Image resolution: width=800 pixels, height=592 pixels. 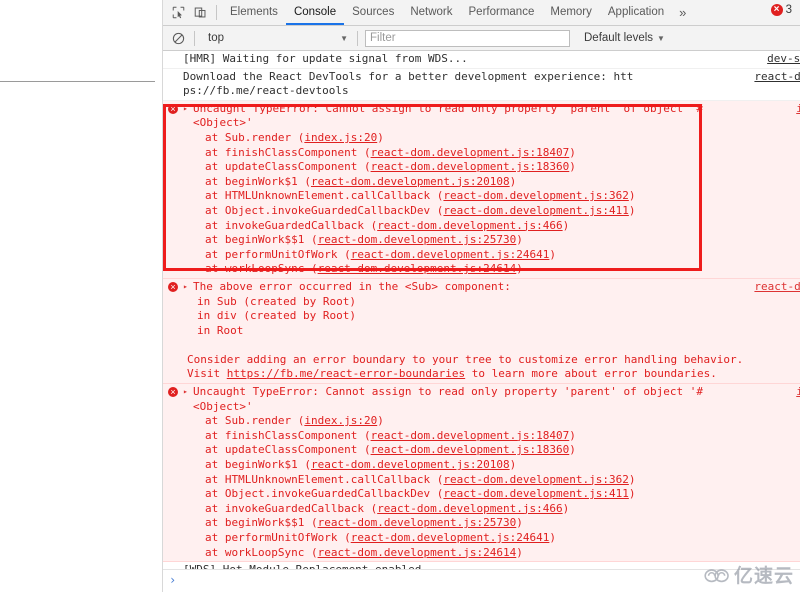 I want to click on log-levels-select: Default levels ▼, so click(x=624, y=38).